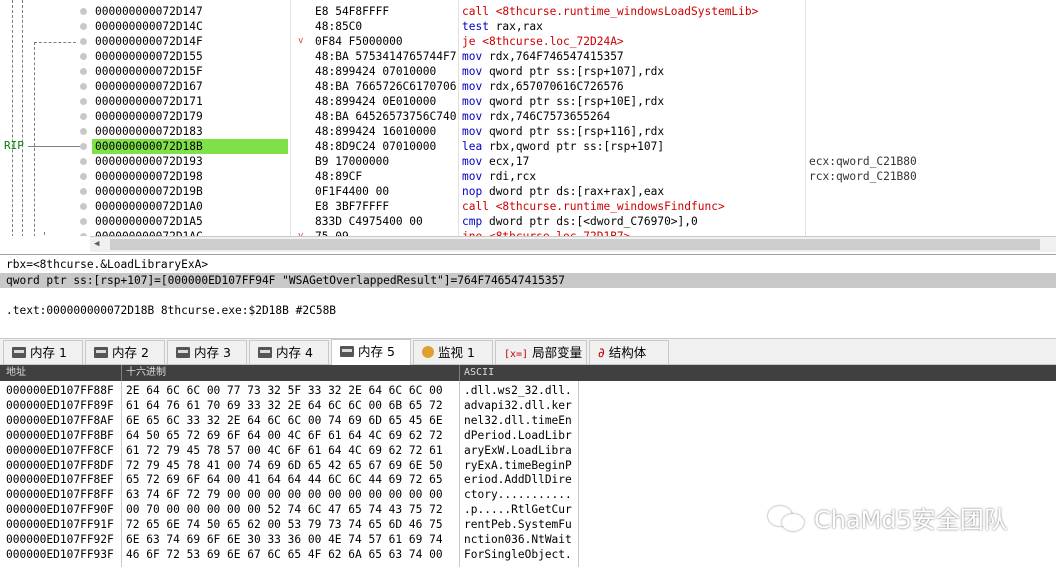  Describe the element at coordinates (289, 352) in the screenshot. I see `tab-memory-4: 内存 4` at that location.